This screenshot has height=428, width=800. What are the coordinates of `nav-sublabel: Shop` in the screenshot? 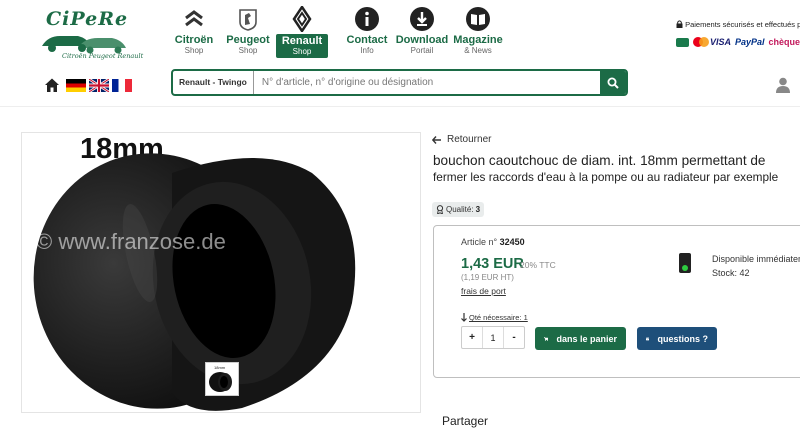 It's located at (302, 51).